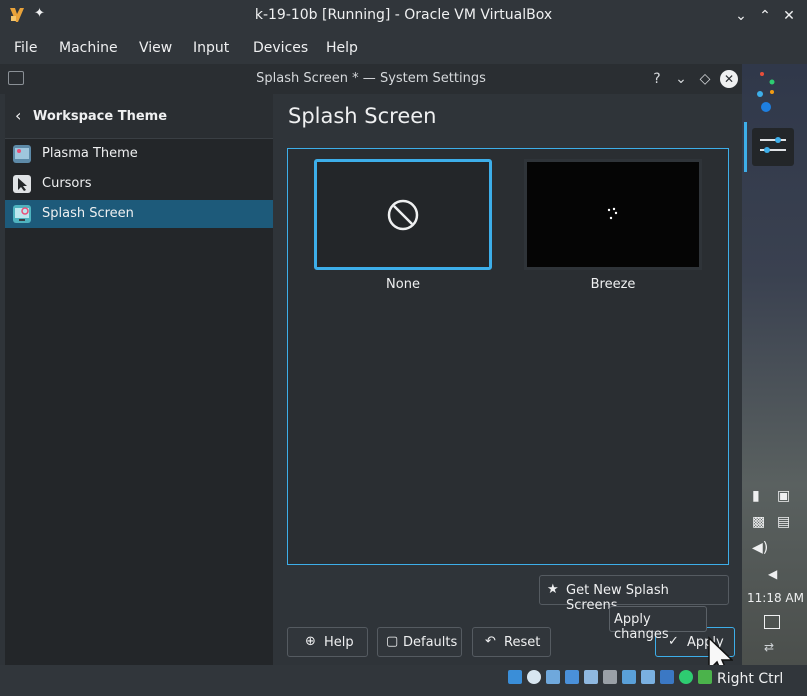 This screenshot has width=807, height=696. Describe the element at coordinates (760, 548) in the screenshot. I see `volume-icon: ◀)` at that location.